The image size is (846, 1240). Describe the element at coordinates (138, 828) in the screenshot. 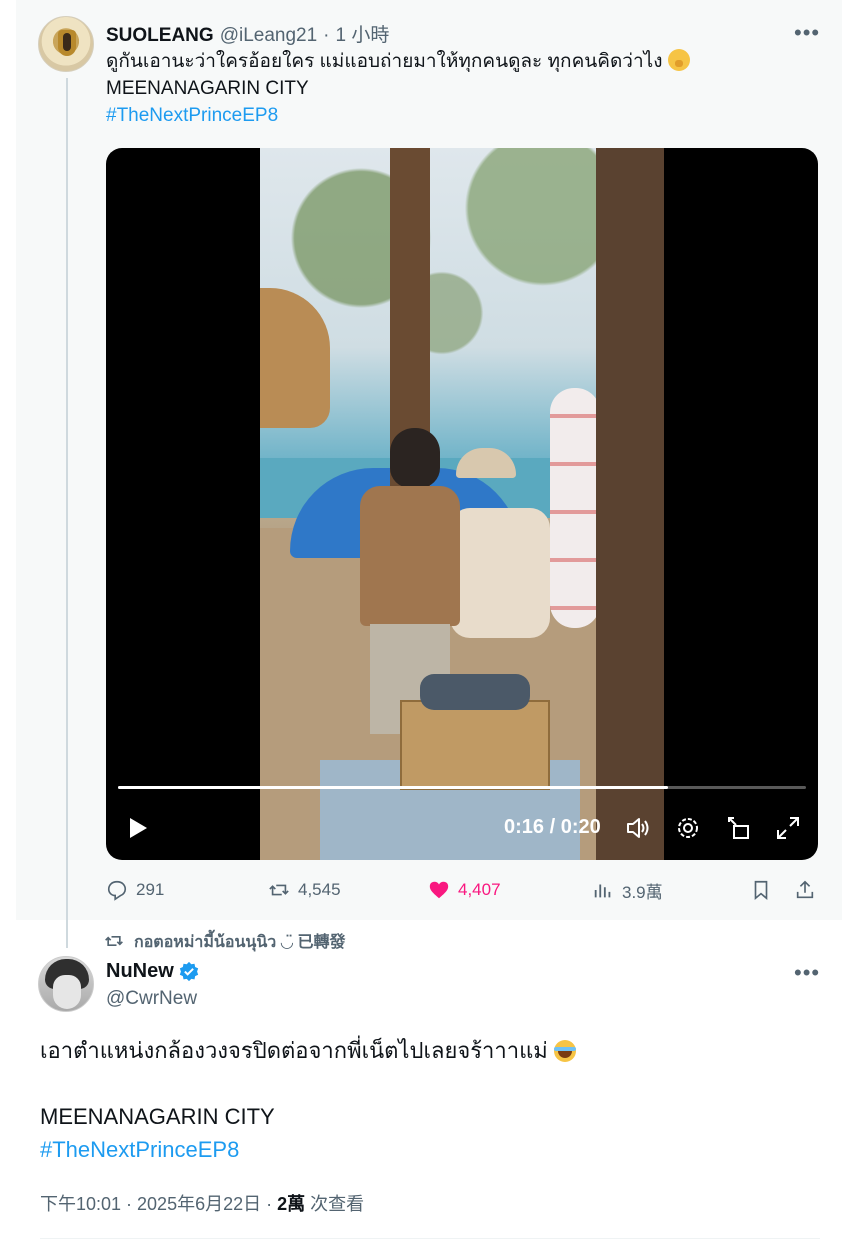

I see `play-icon` at that location.